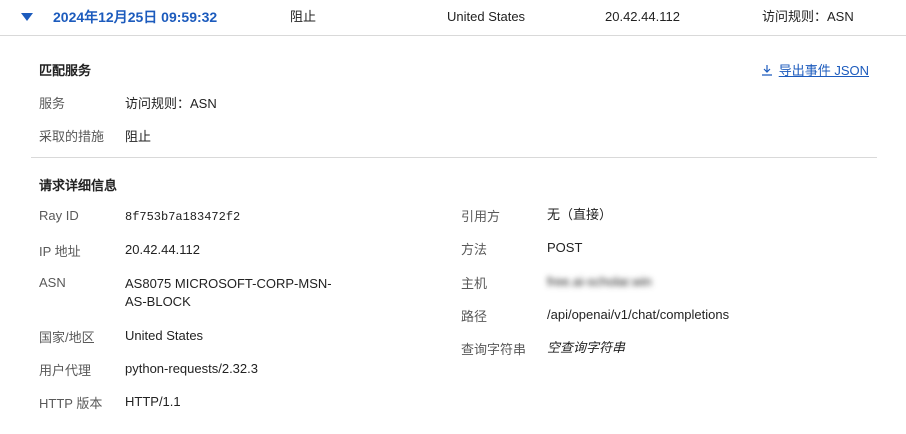 The height and width of the screenshot is (434, 906). What do you see at coordinates (303, 16) in the screenshot?
I see `event-action: 阻止` at bounding box center [303, 16].